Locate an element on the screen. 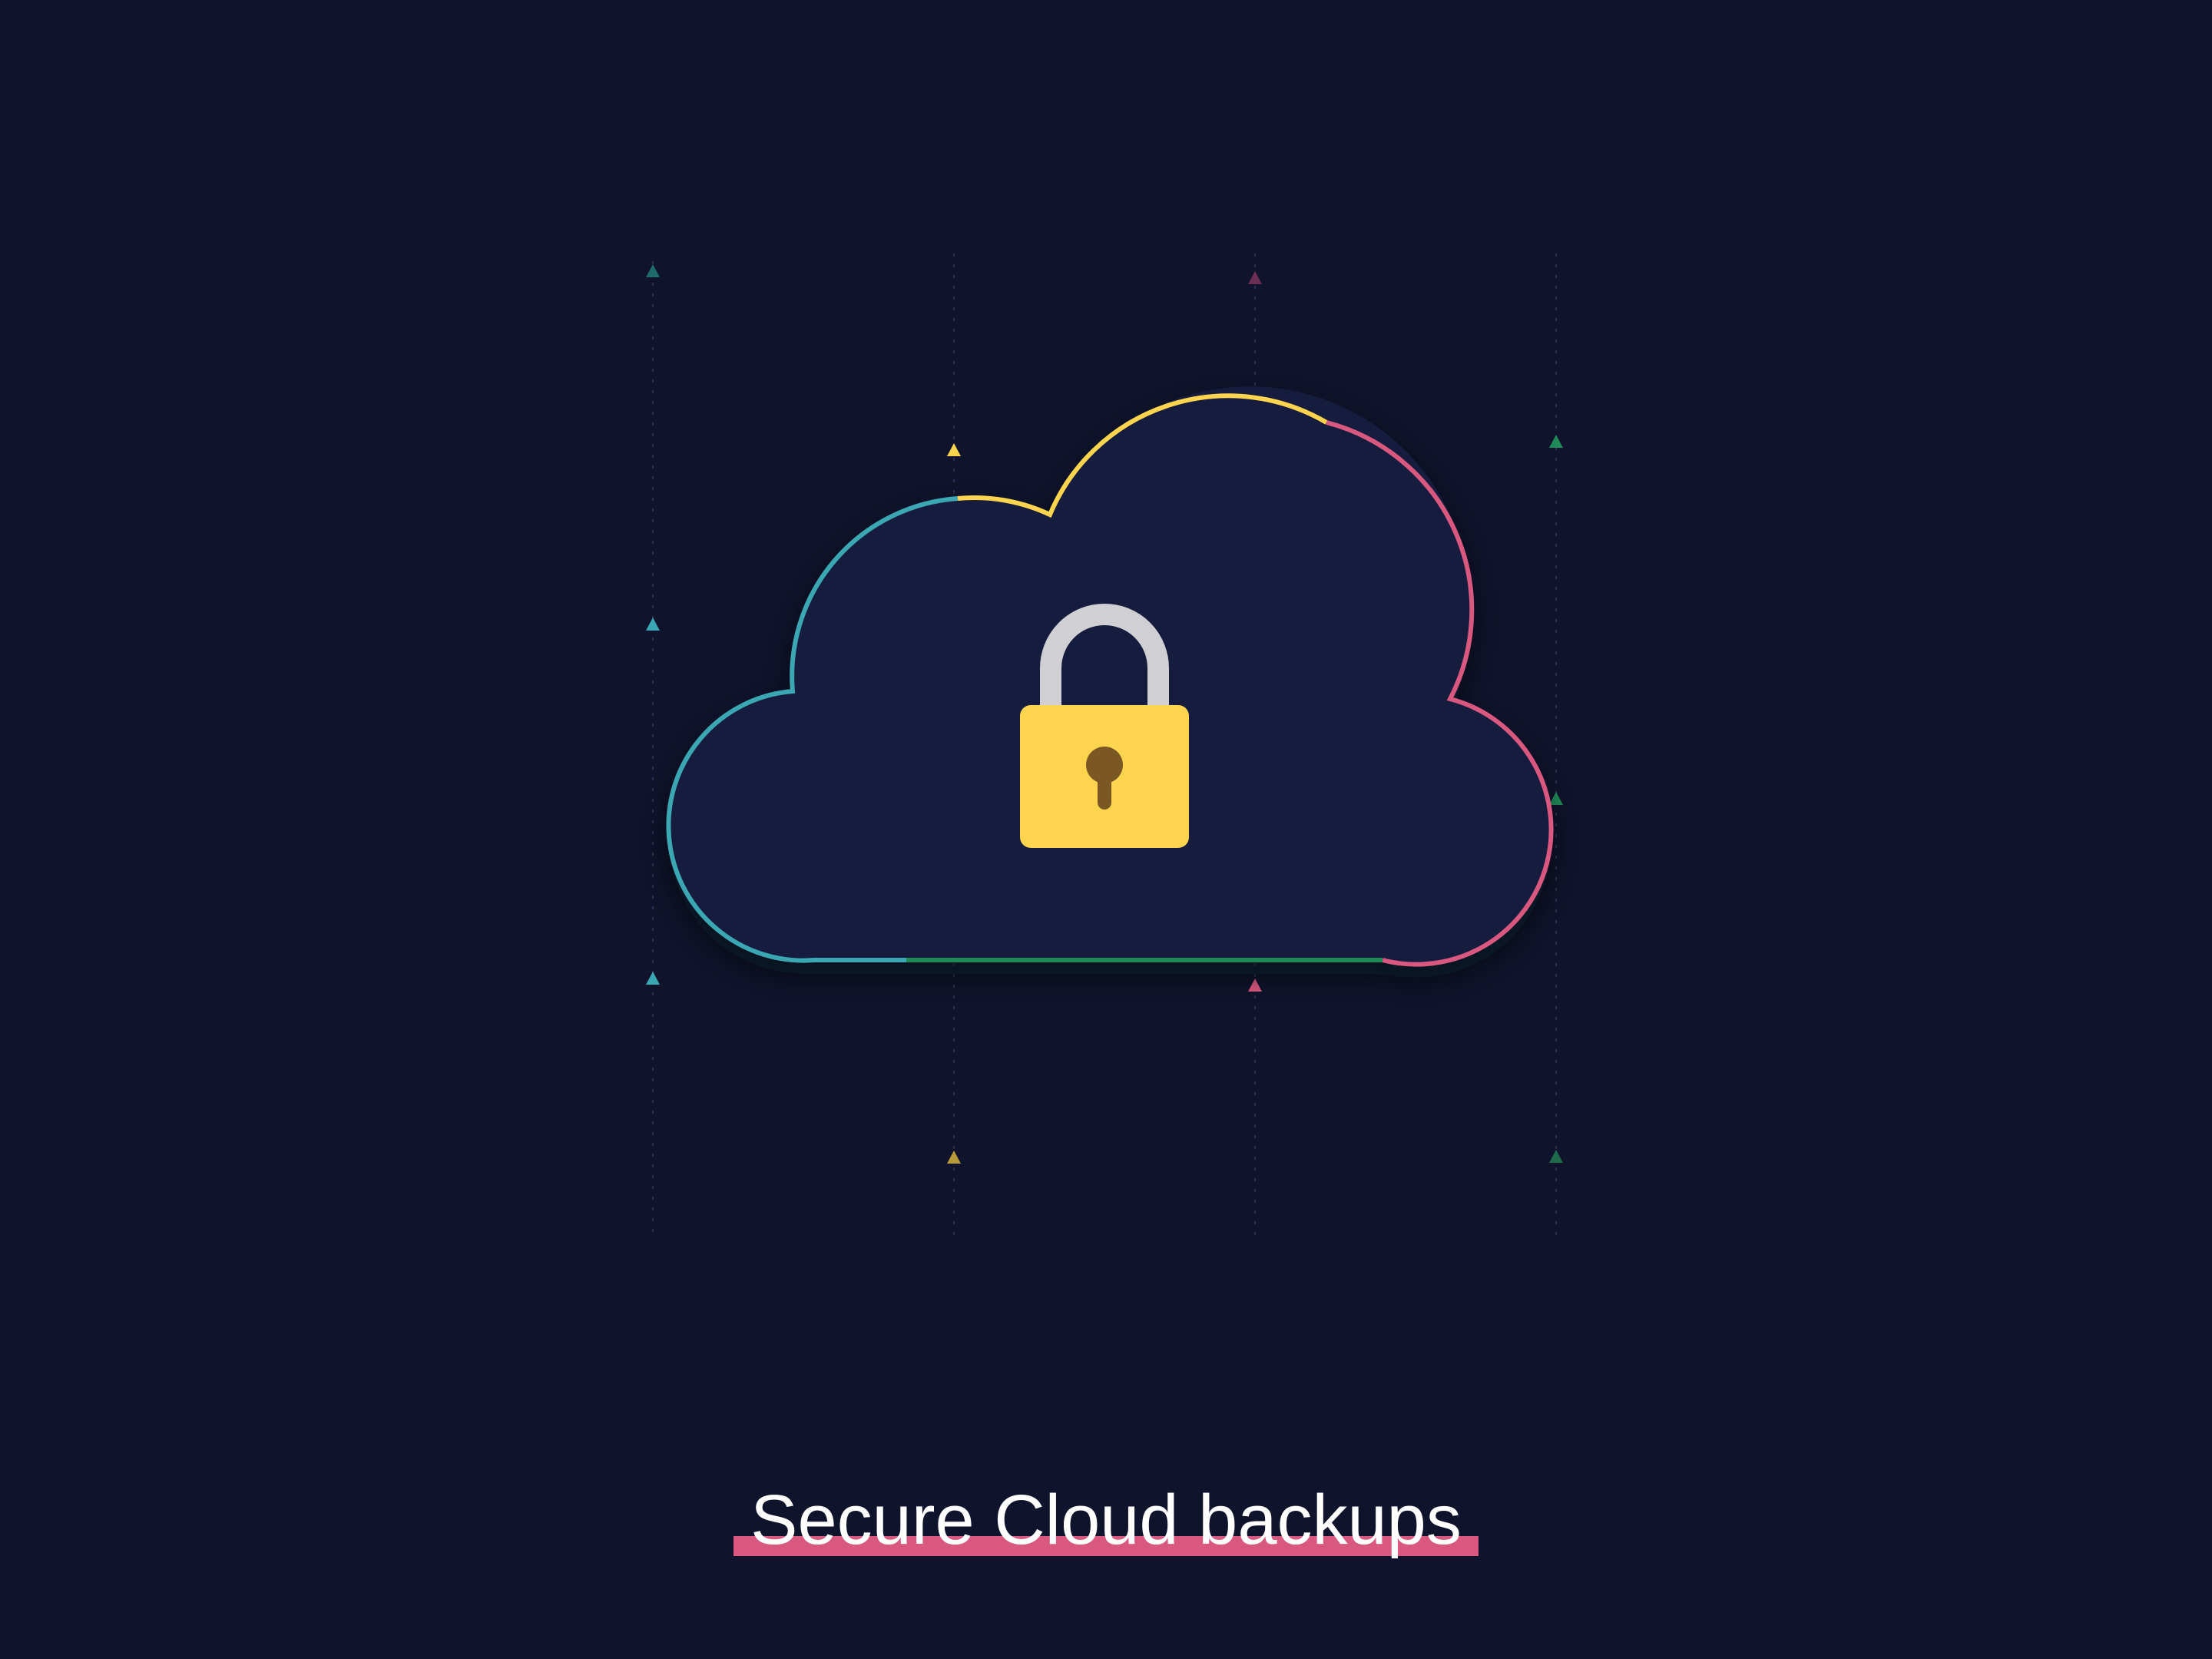  page-title: Secure Cloud backups is located at coordinates (1106, 1520).